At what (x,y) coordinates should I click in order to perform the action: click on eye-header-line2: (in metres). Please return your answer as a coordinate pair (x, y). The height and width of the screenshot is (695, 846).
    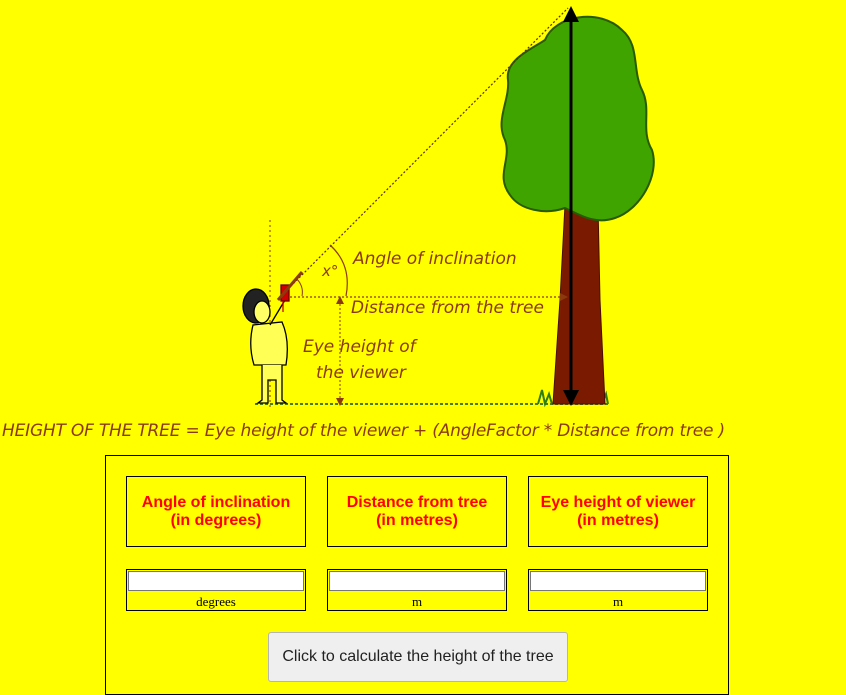
    Looking at the image, I should click on (618, 520).